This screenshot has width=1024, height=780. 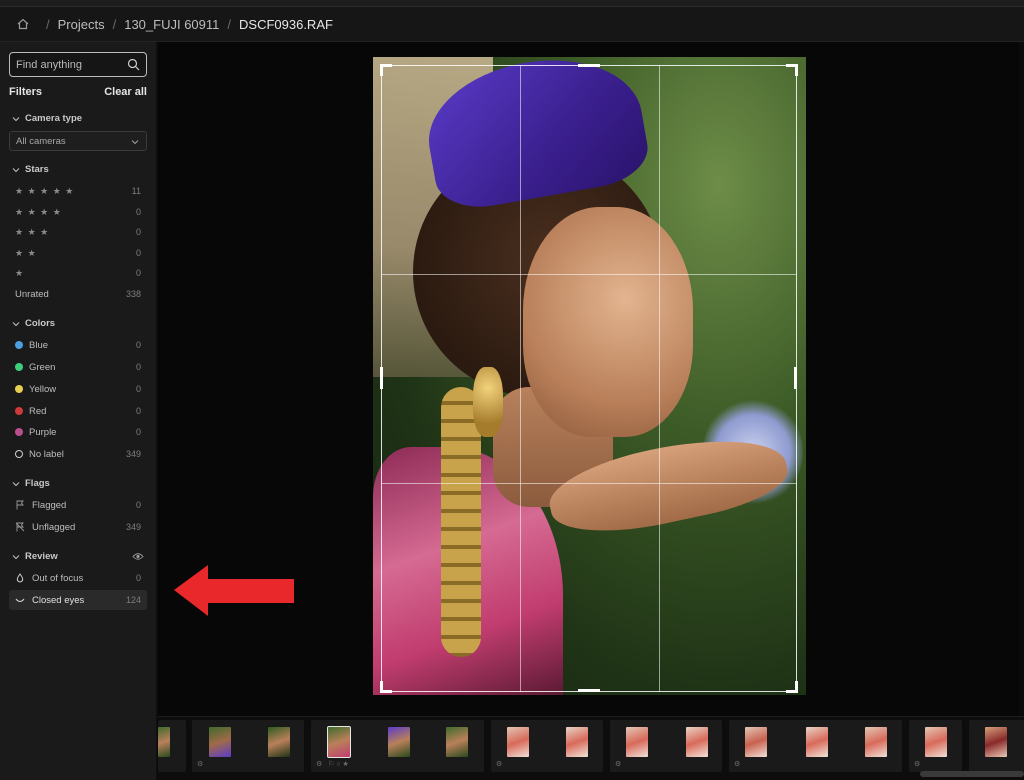 I want to click on stars-rating: ★ ★ ★ ★, so click(x=38, y=211).